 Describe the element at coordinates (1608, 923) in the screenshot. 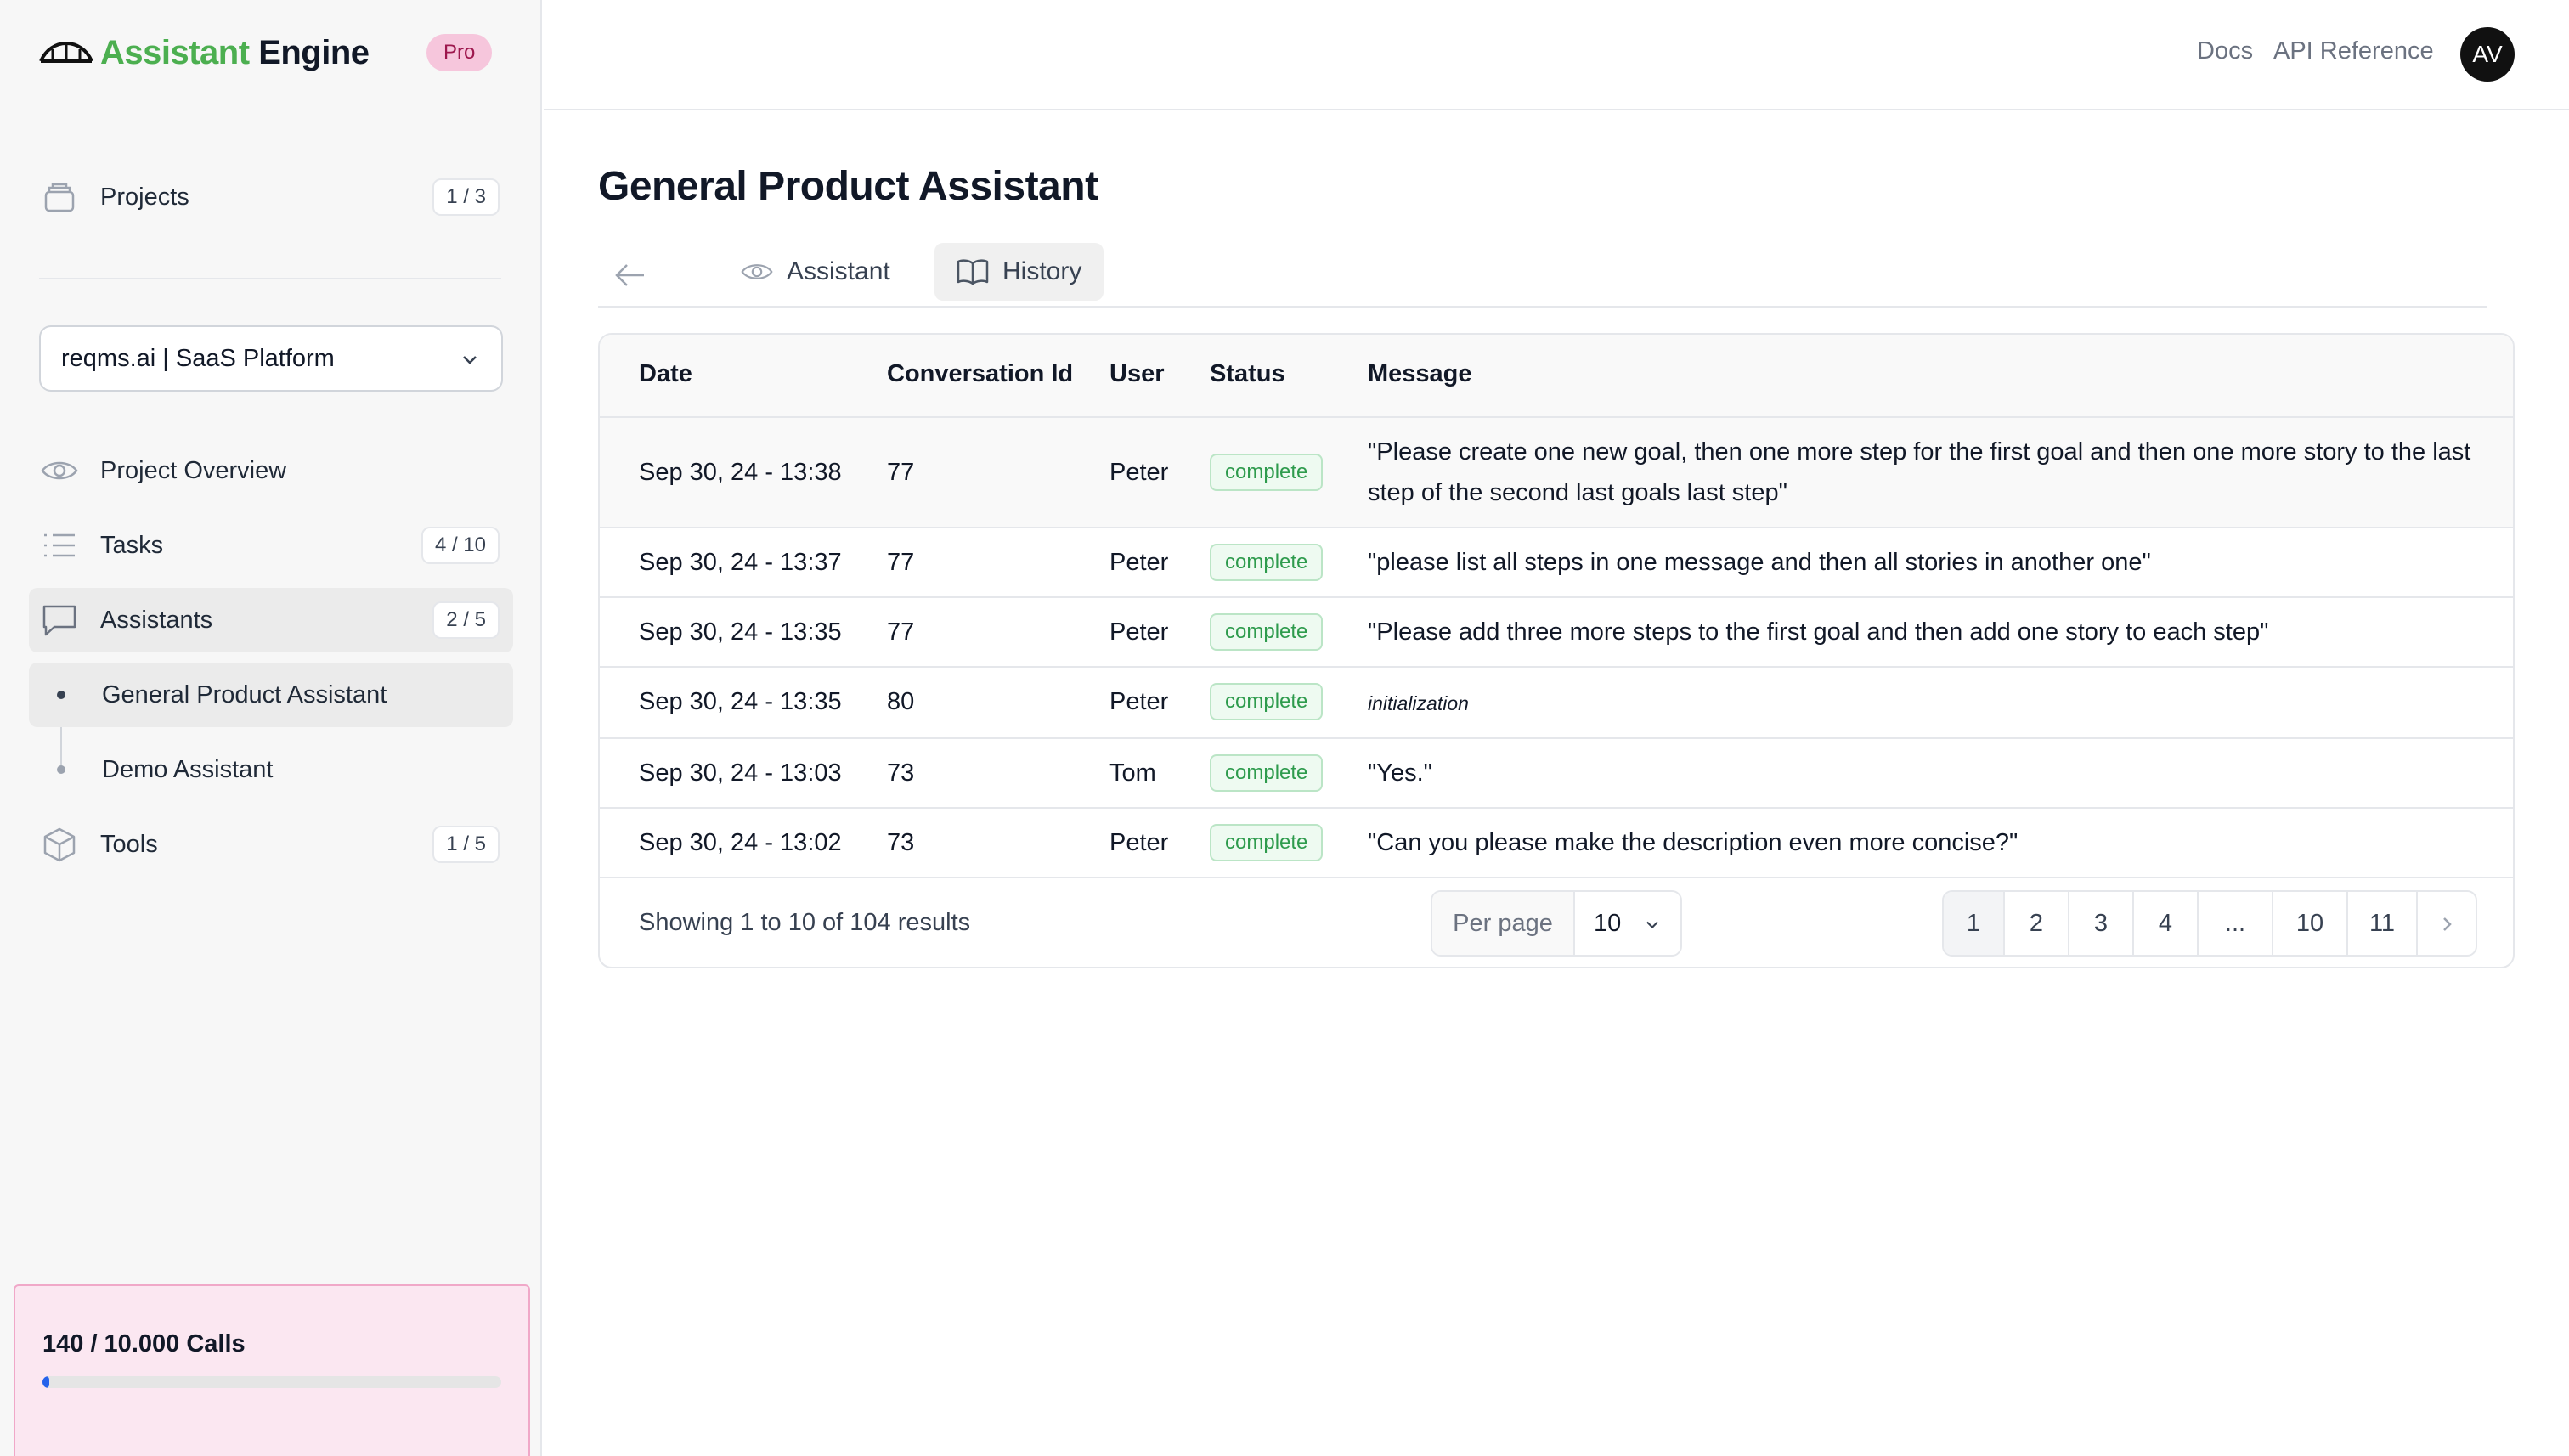

I see `per-page-value-text: 10` at that location.